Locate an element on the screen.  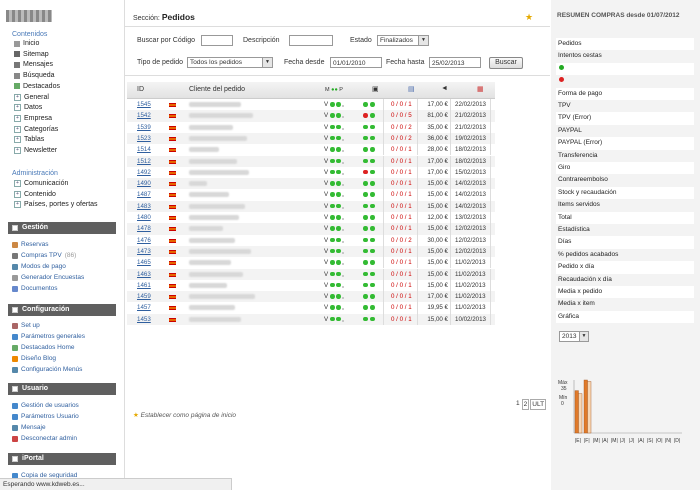
sidebar-item: Mensajes is located at coordinates (33, 64).